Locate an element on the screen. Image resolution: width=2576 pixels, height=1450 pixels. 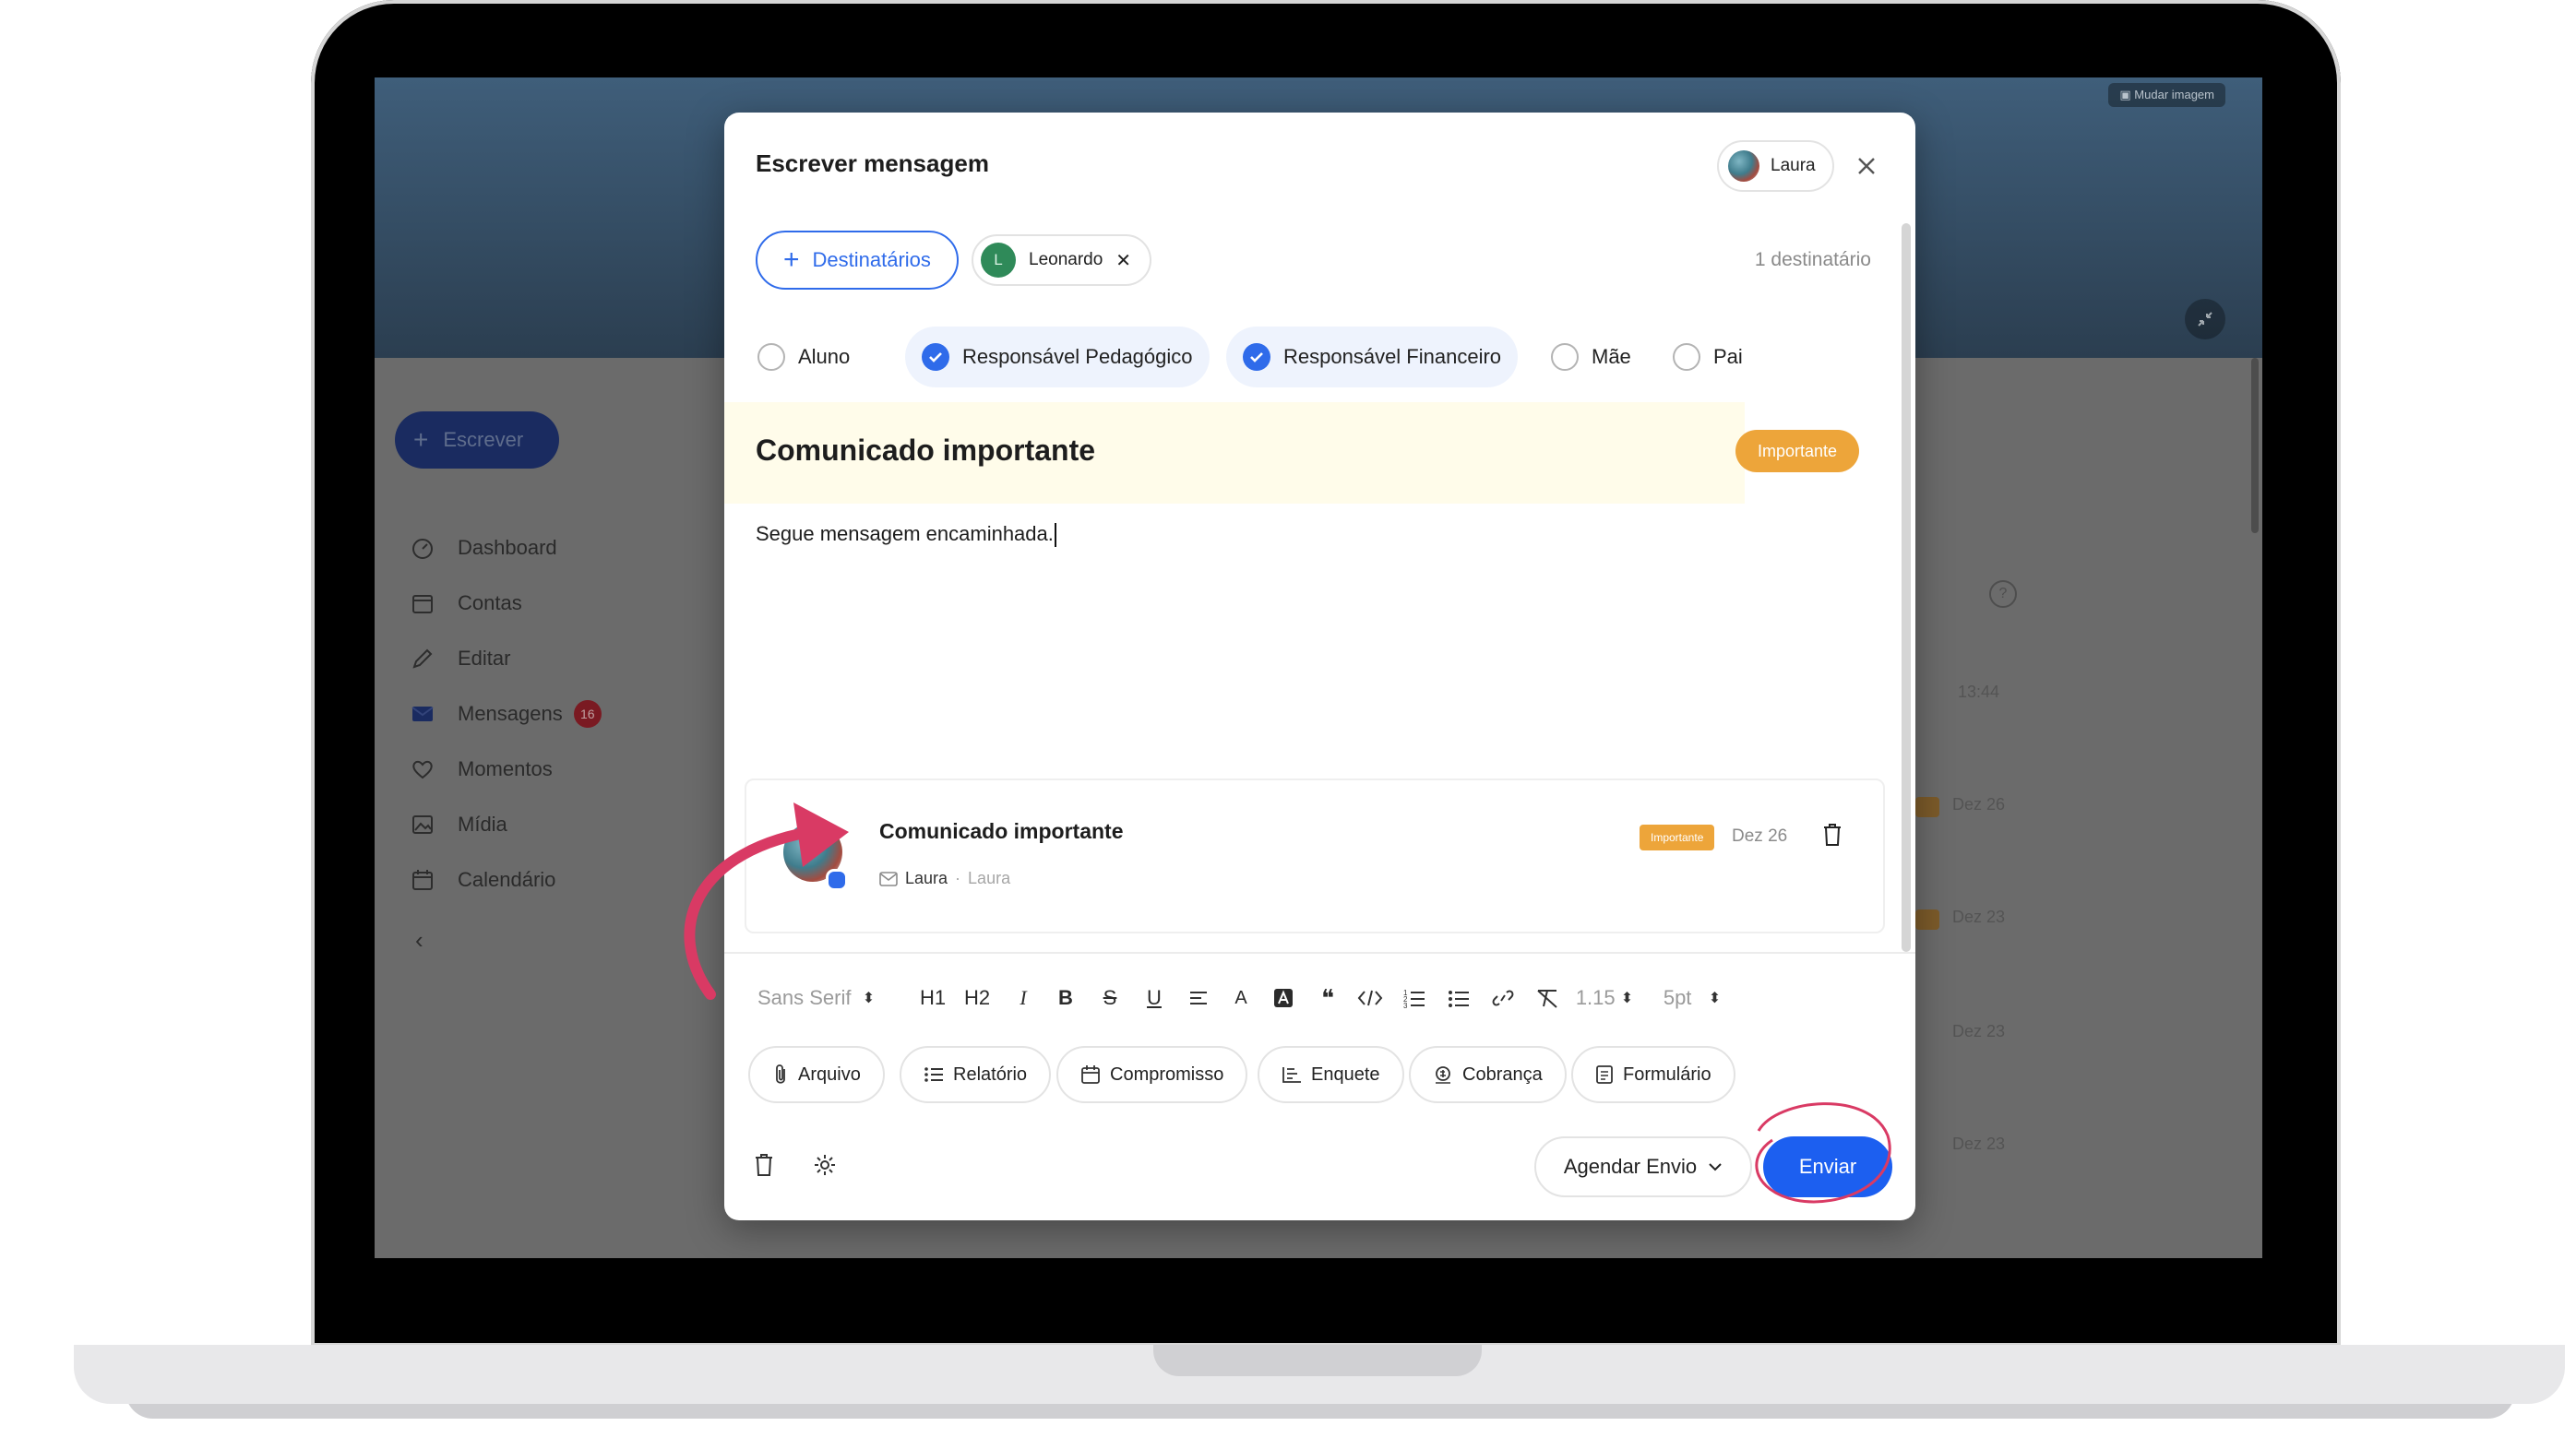
close-button is located at coordinates (1866, 166).